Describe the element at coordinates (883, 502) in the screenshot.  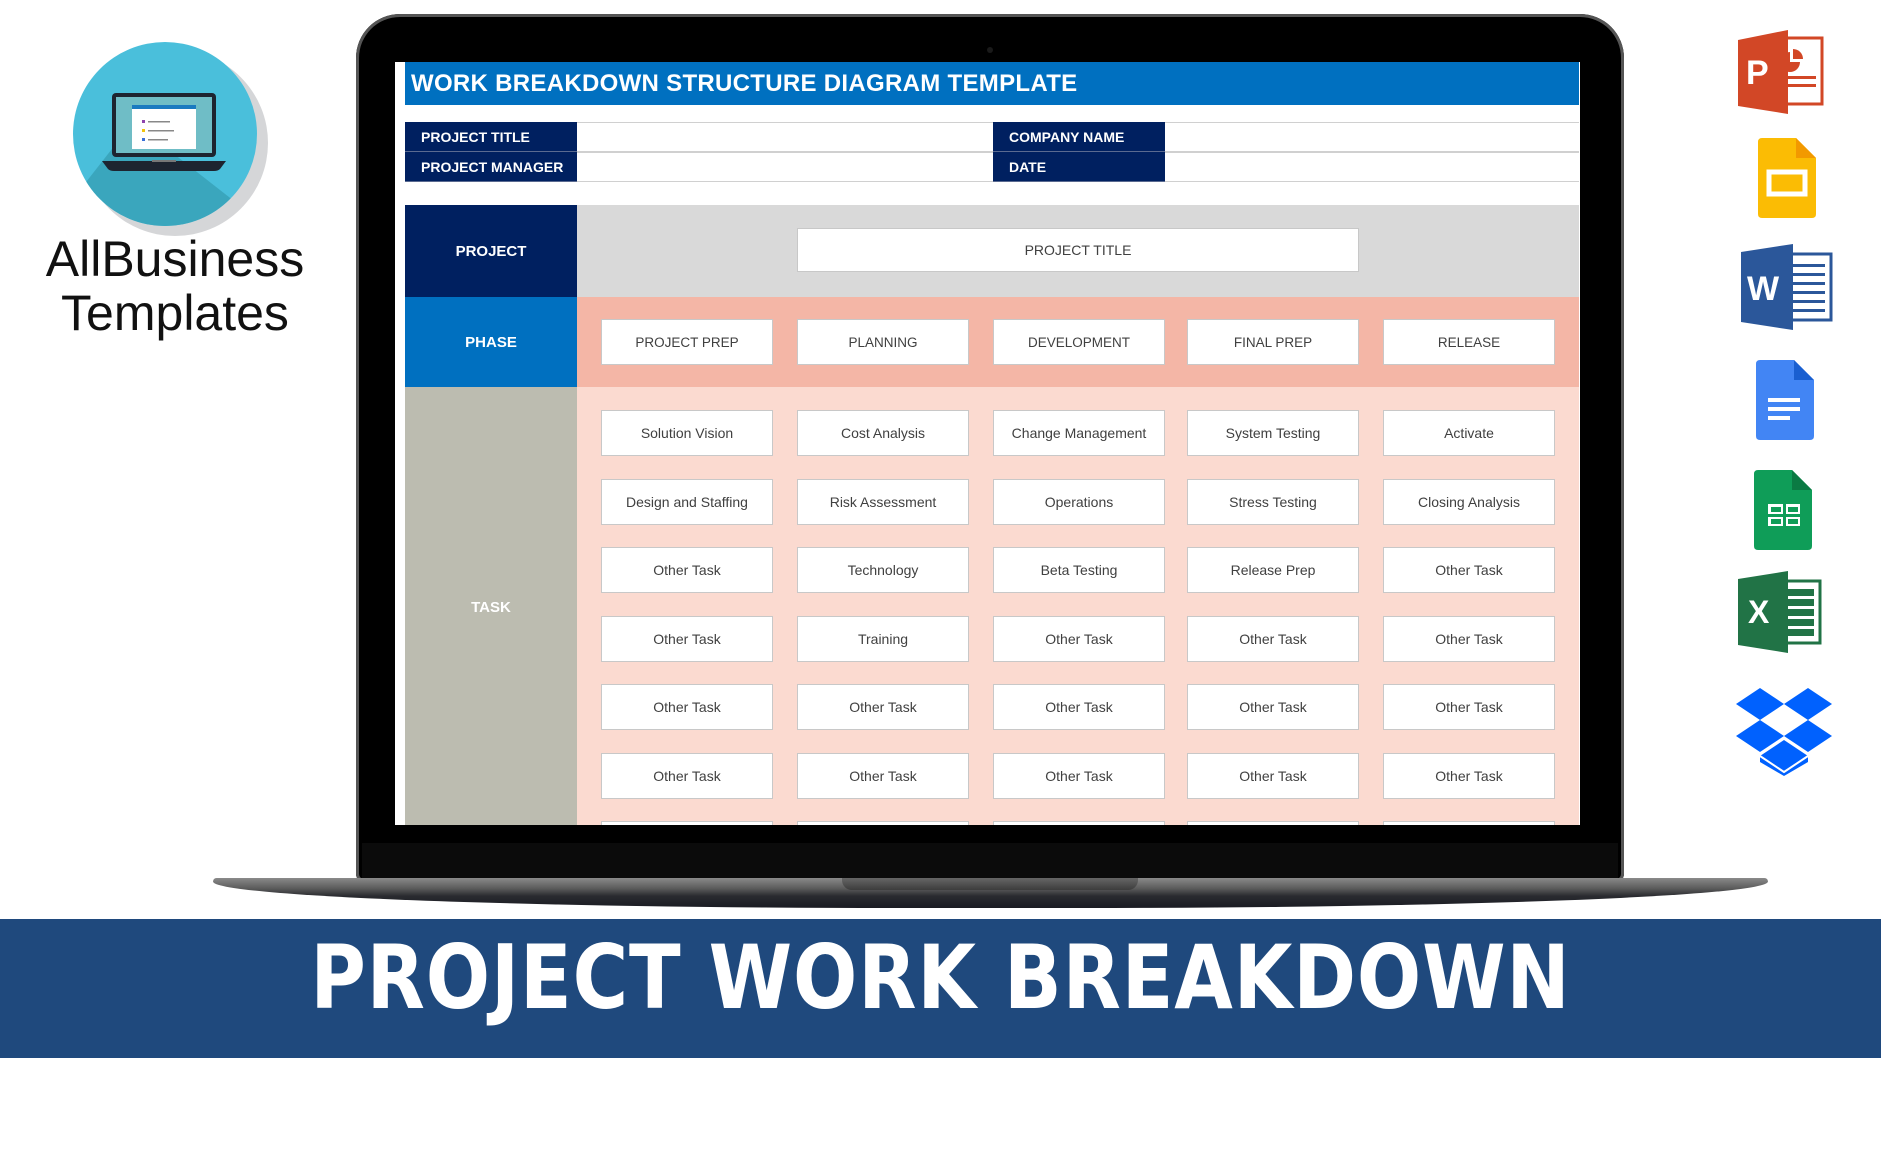
I see `task-box: Risk Assessment` at that location.